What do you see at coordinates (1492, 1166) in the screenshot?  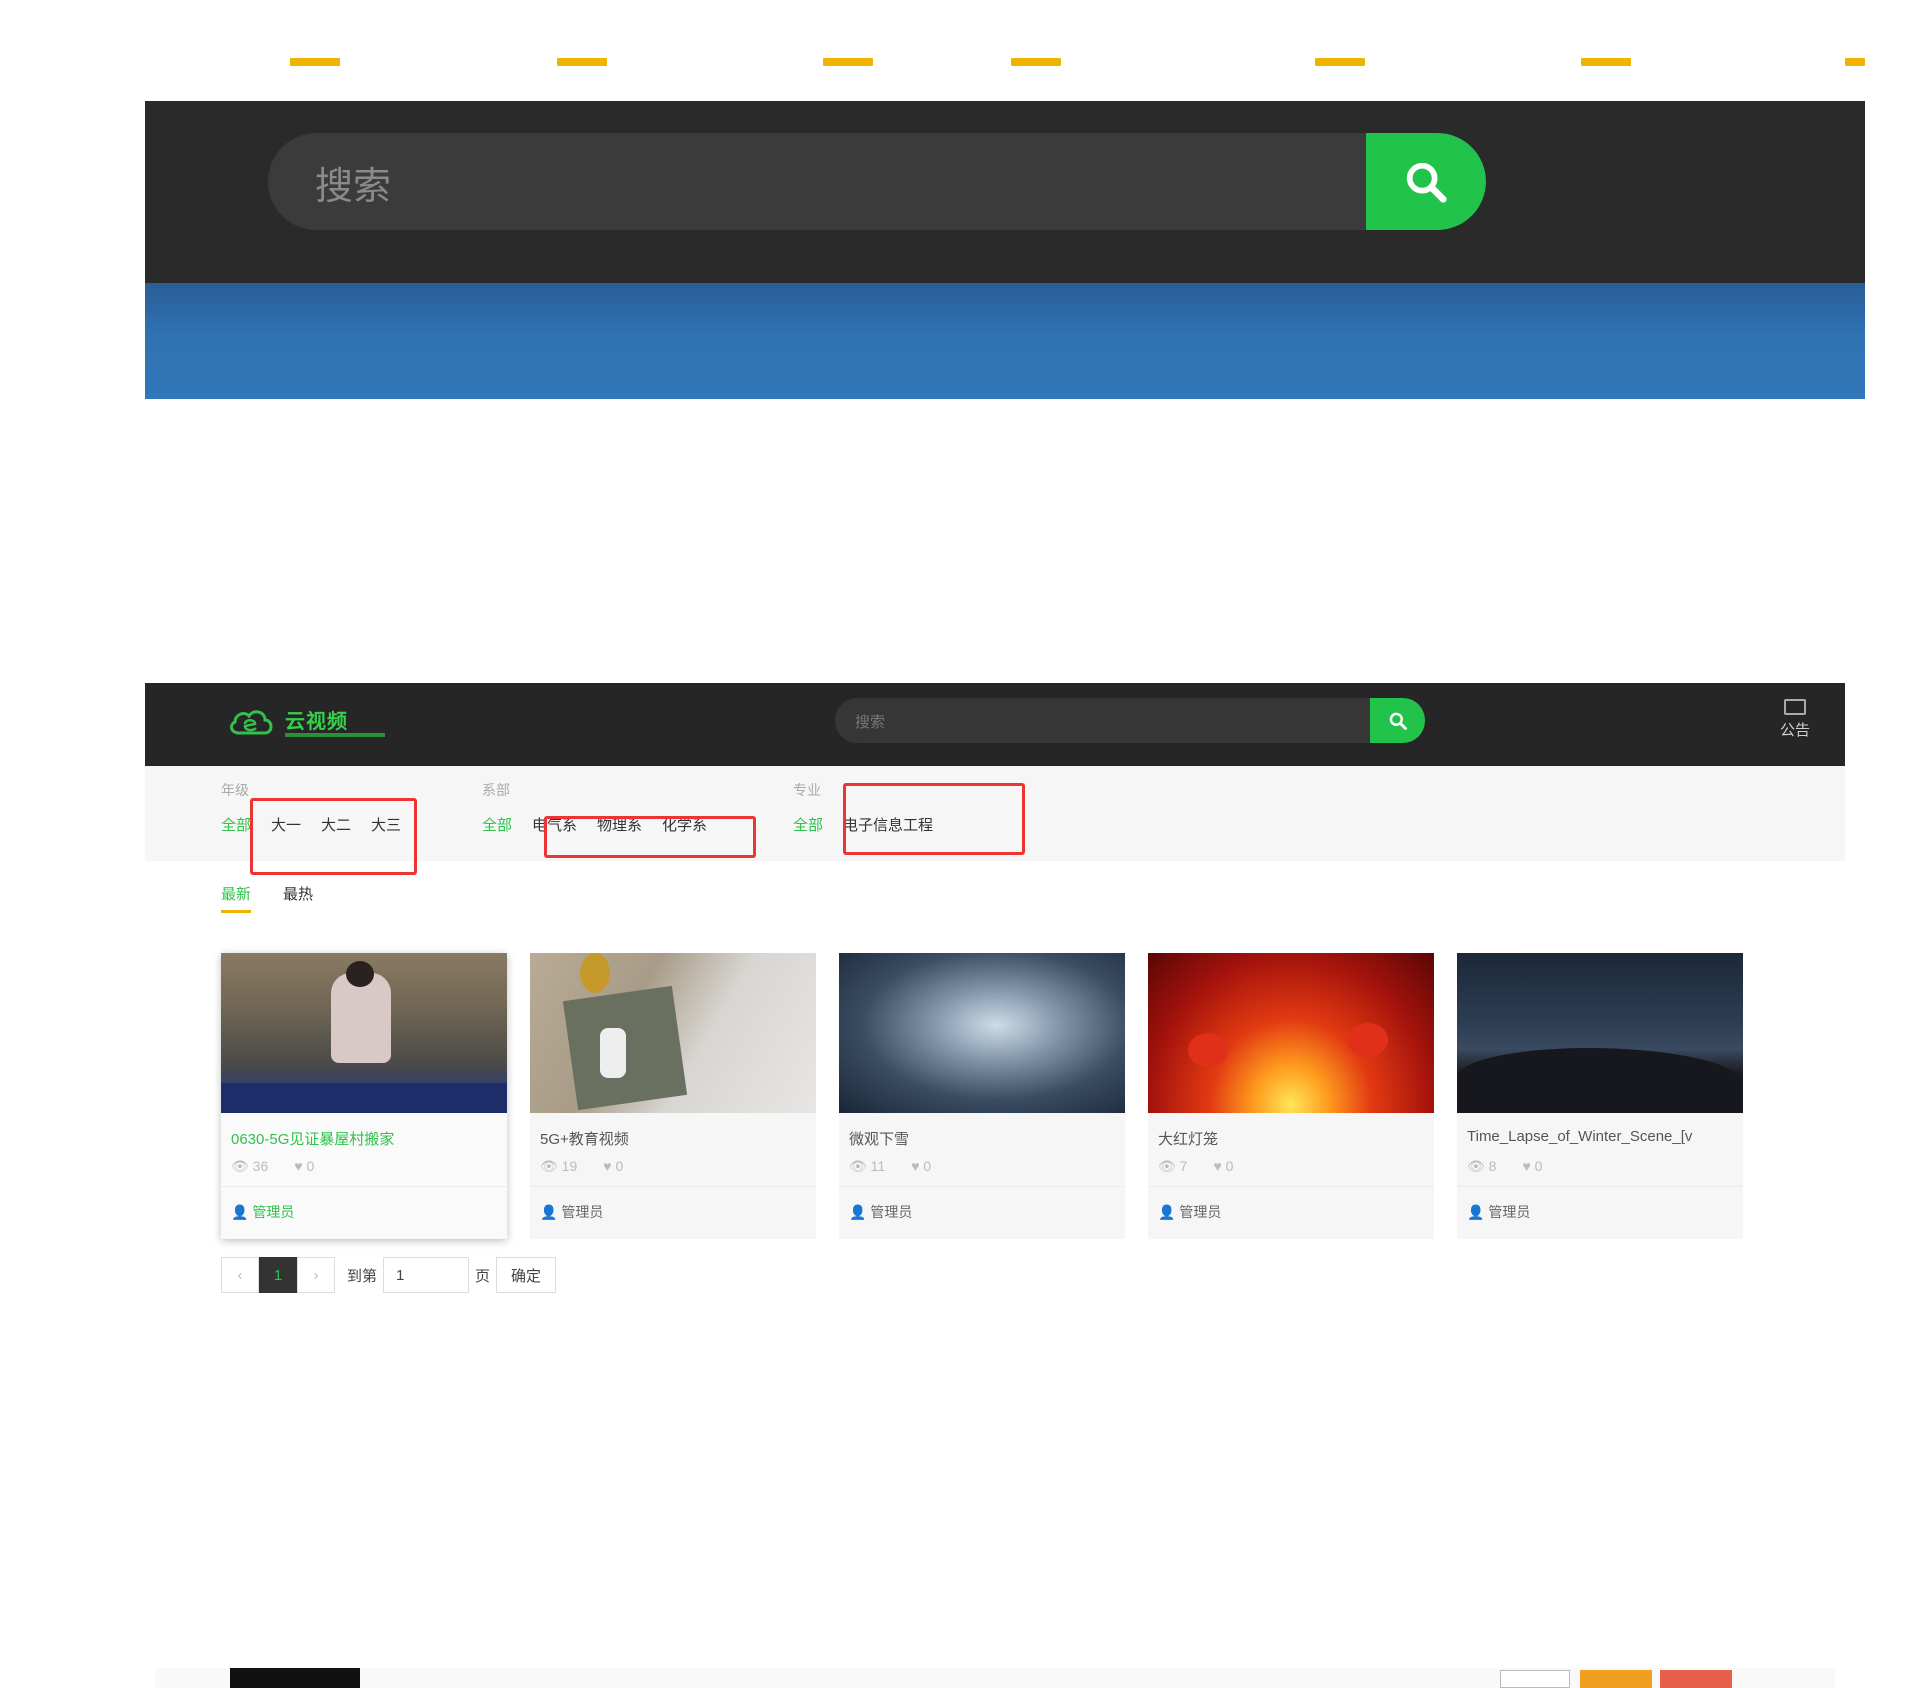 I see `view-count-value: 8` at bounding box center [1492, 1166].